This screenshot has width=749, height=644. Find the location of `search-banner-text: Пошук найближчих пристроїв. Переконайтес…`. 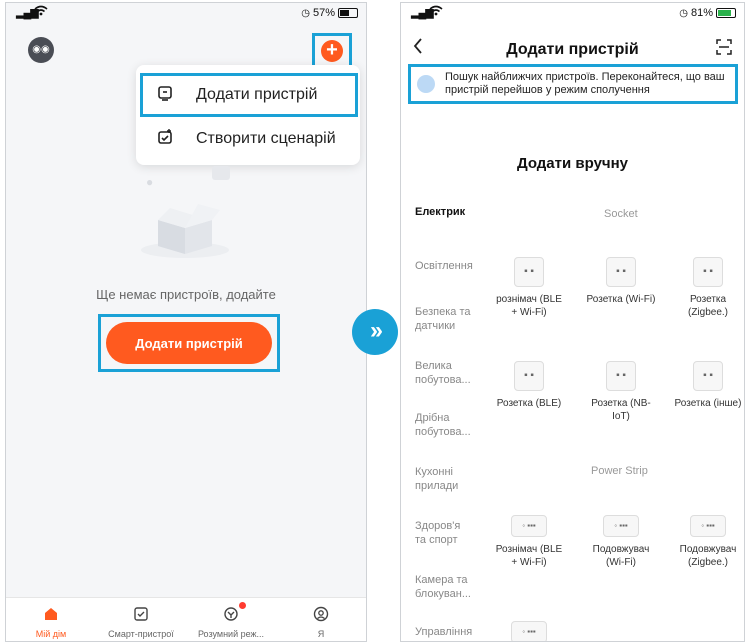

search-banner-text: Пошук найближчих пристроїв. Переконайтес… is located at coordinates (585, 83).